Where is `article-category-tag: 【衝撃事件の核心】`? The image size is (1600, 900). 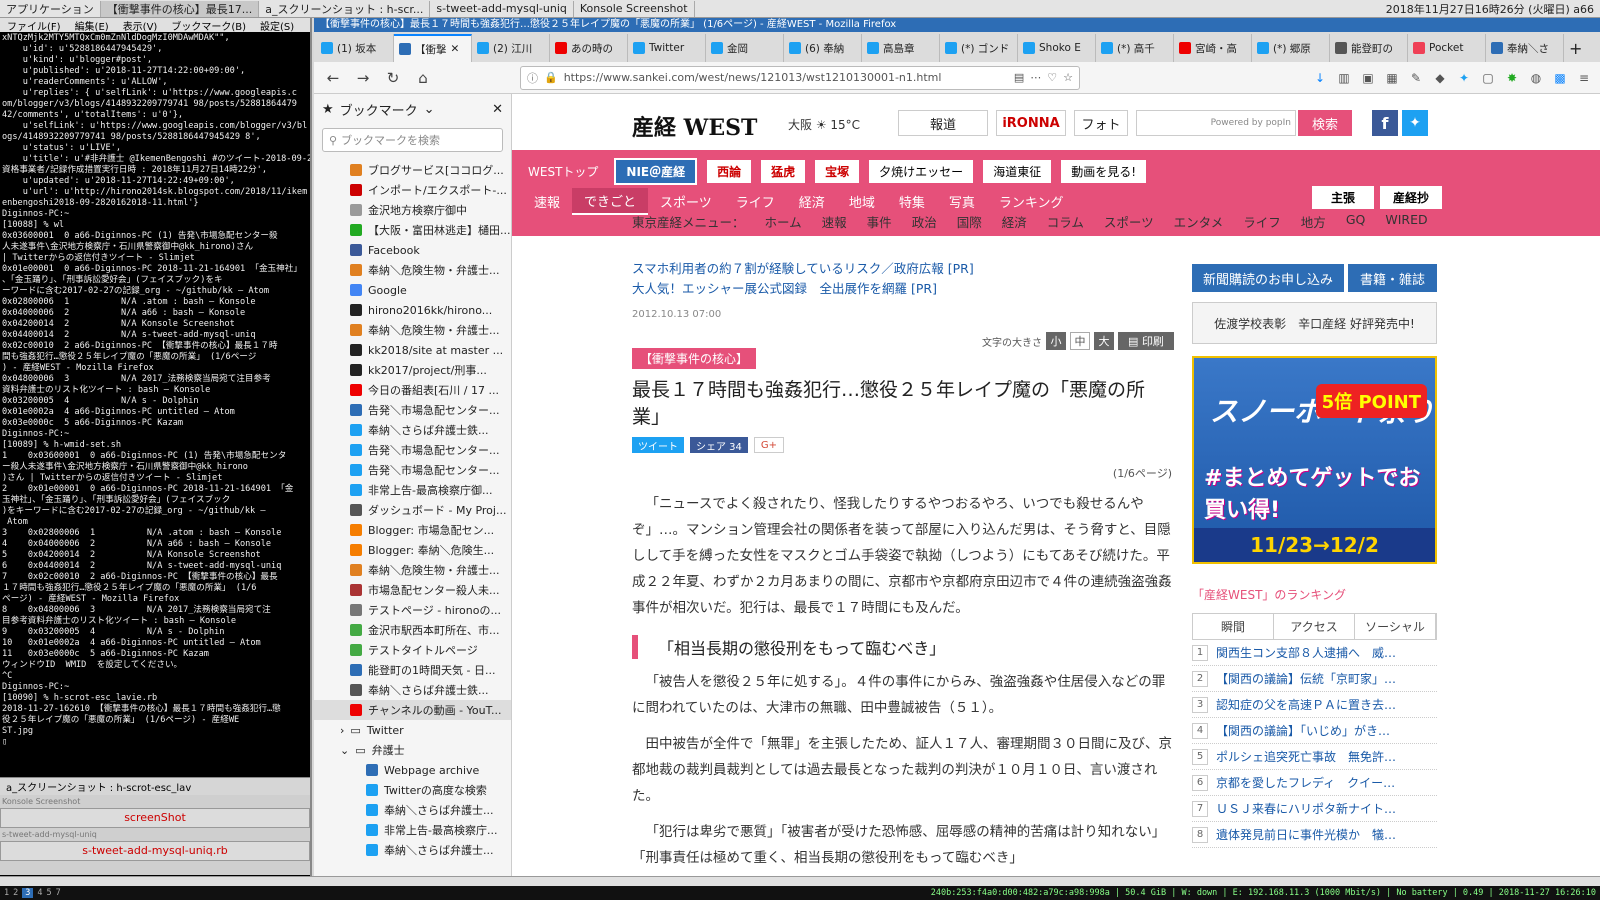
article-category-tag: 【衝撃事件の核心】 is located at coordinates (694, 358).